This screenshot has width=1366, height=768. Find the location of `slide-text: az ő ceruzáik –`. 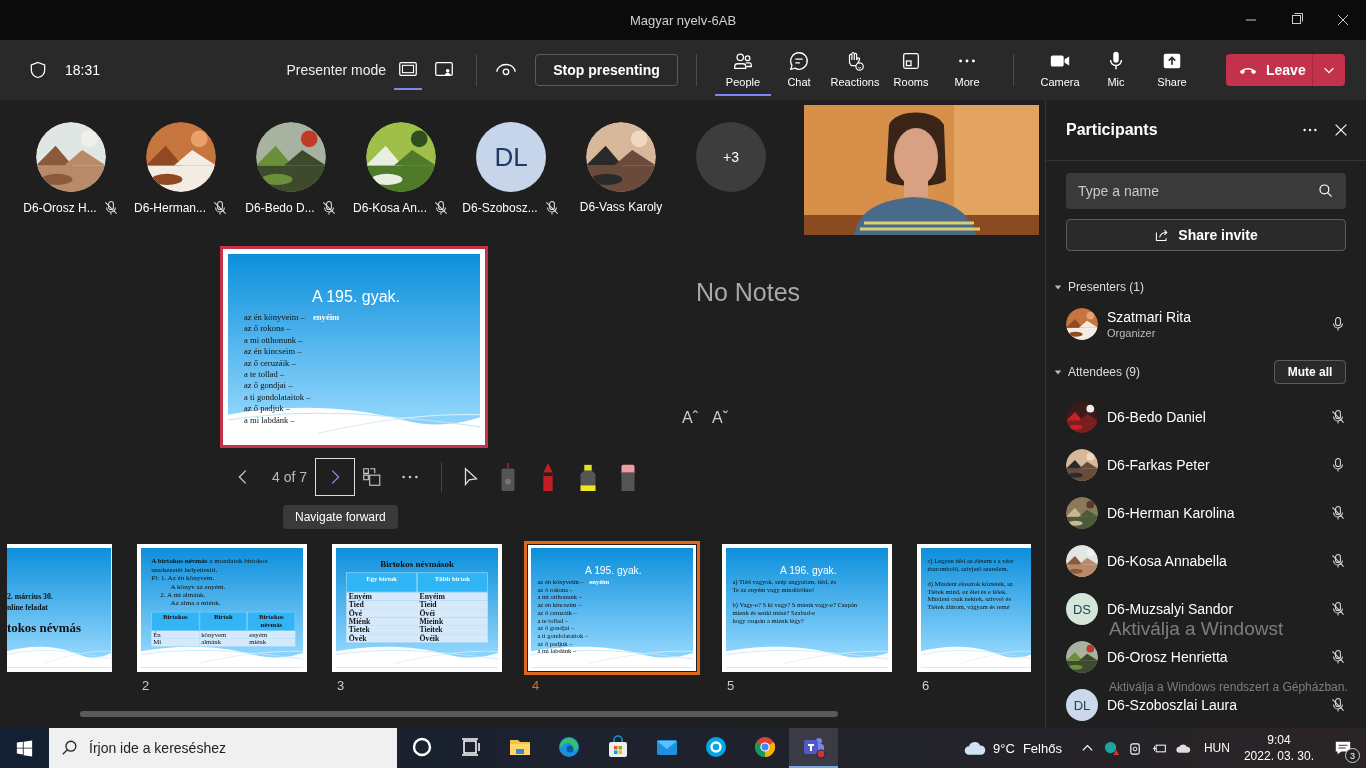

slide-text: az ő ceruzáik – is located at coordinates (270, 362).